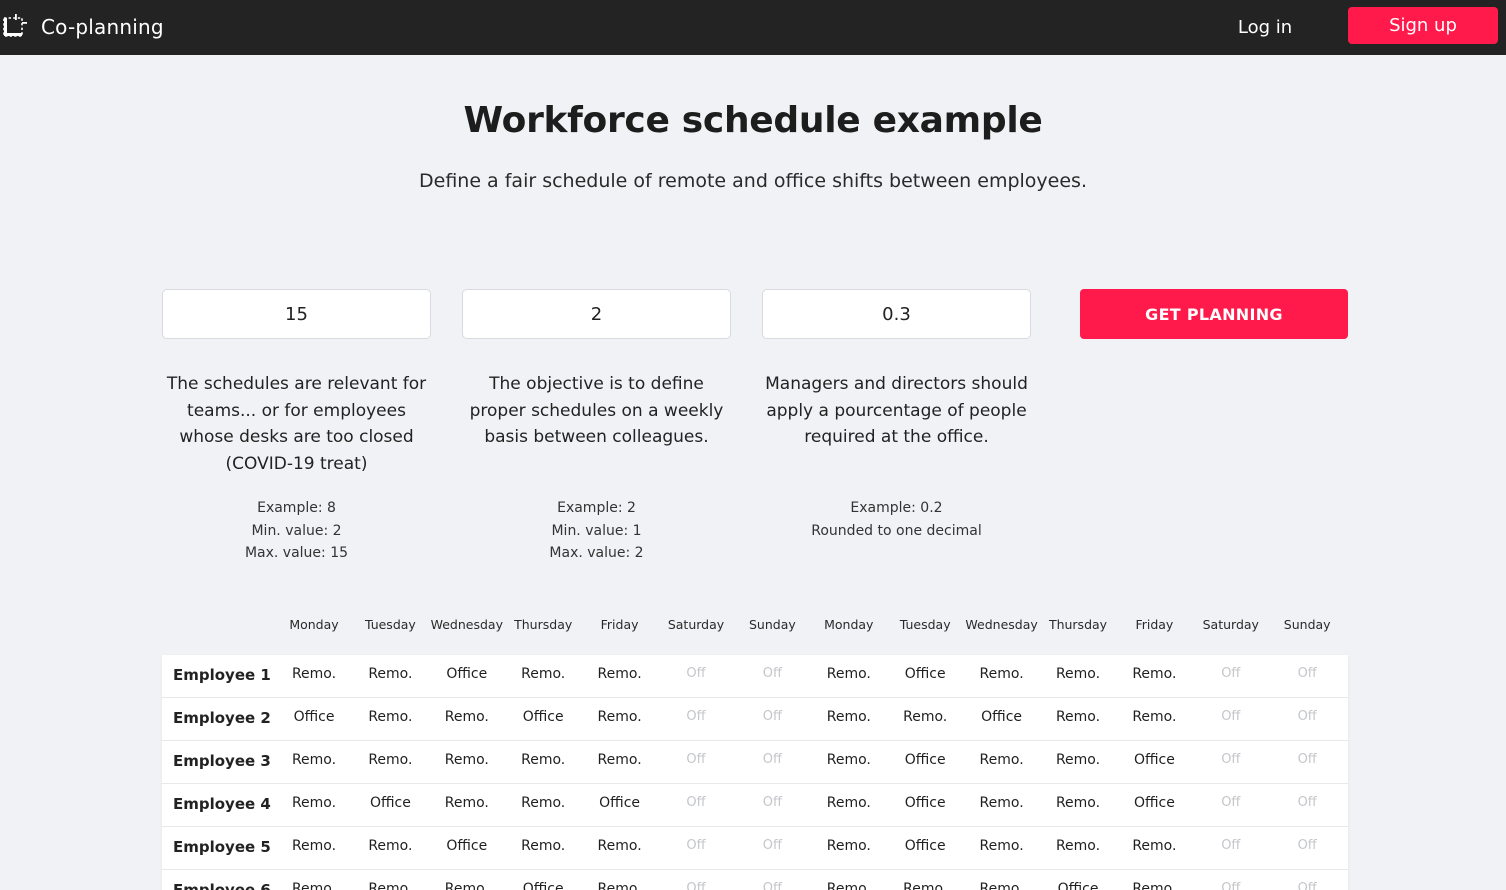 The image size is (1506, 890). I want to click on note-example: Example: 2, so click(596, 508).